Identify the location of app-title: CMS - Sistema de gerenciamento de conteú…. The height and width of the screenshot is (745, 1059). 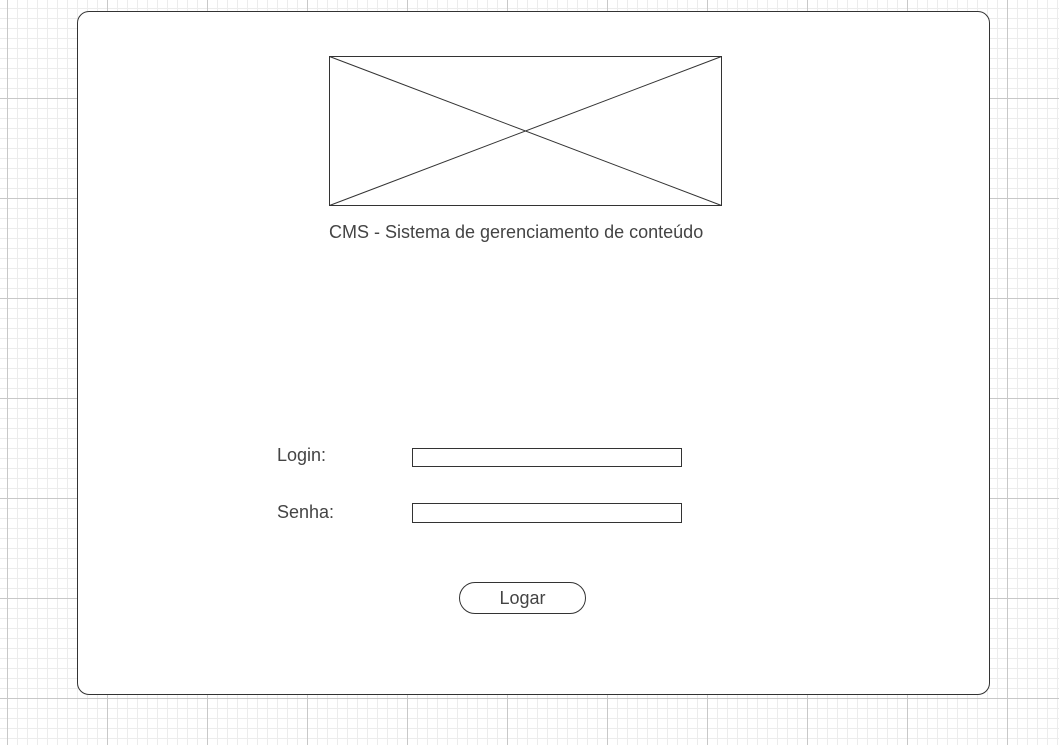
(516, 232).